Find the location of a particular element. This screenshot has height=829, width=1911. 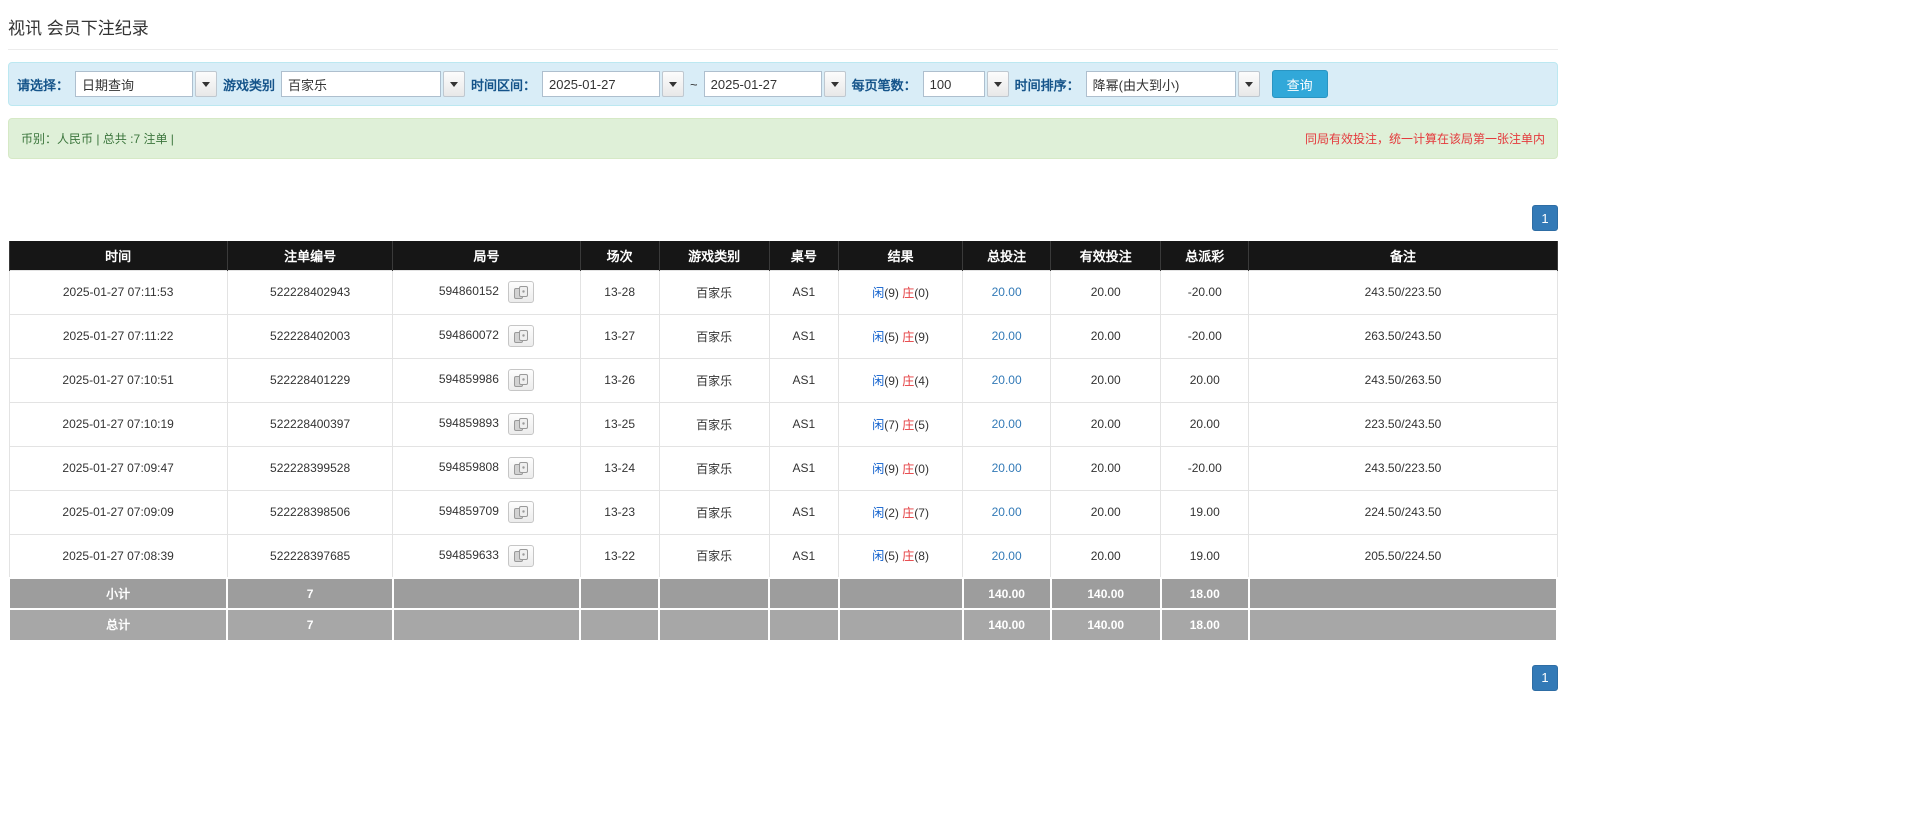

cell-remark: 223.50/243.50 is located at coordinates (1403, 424).